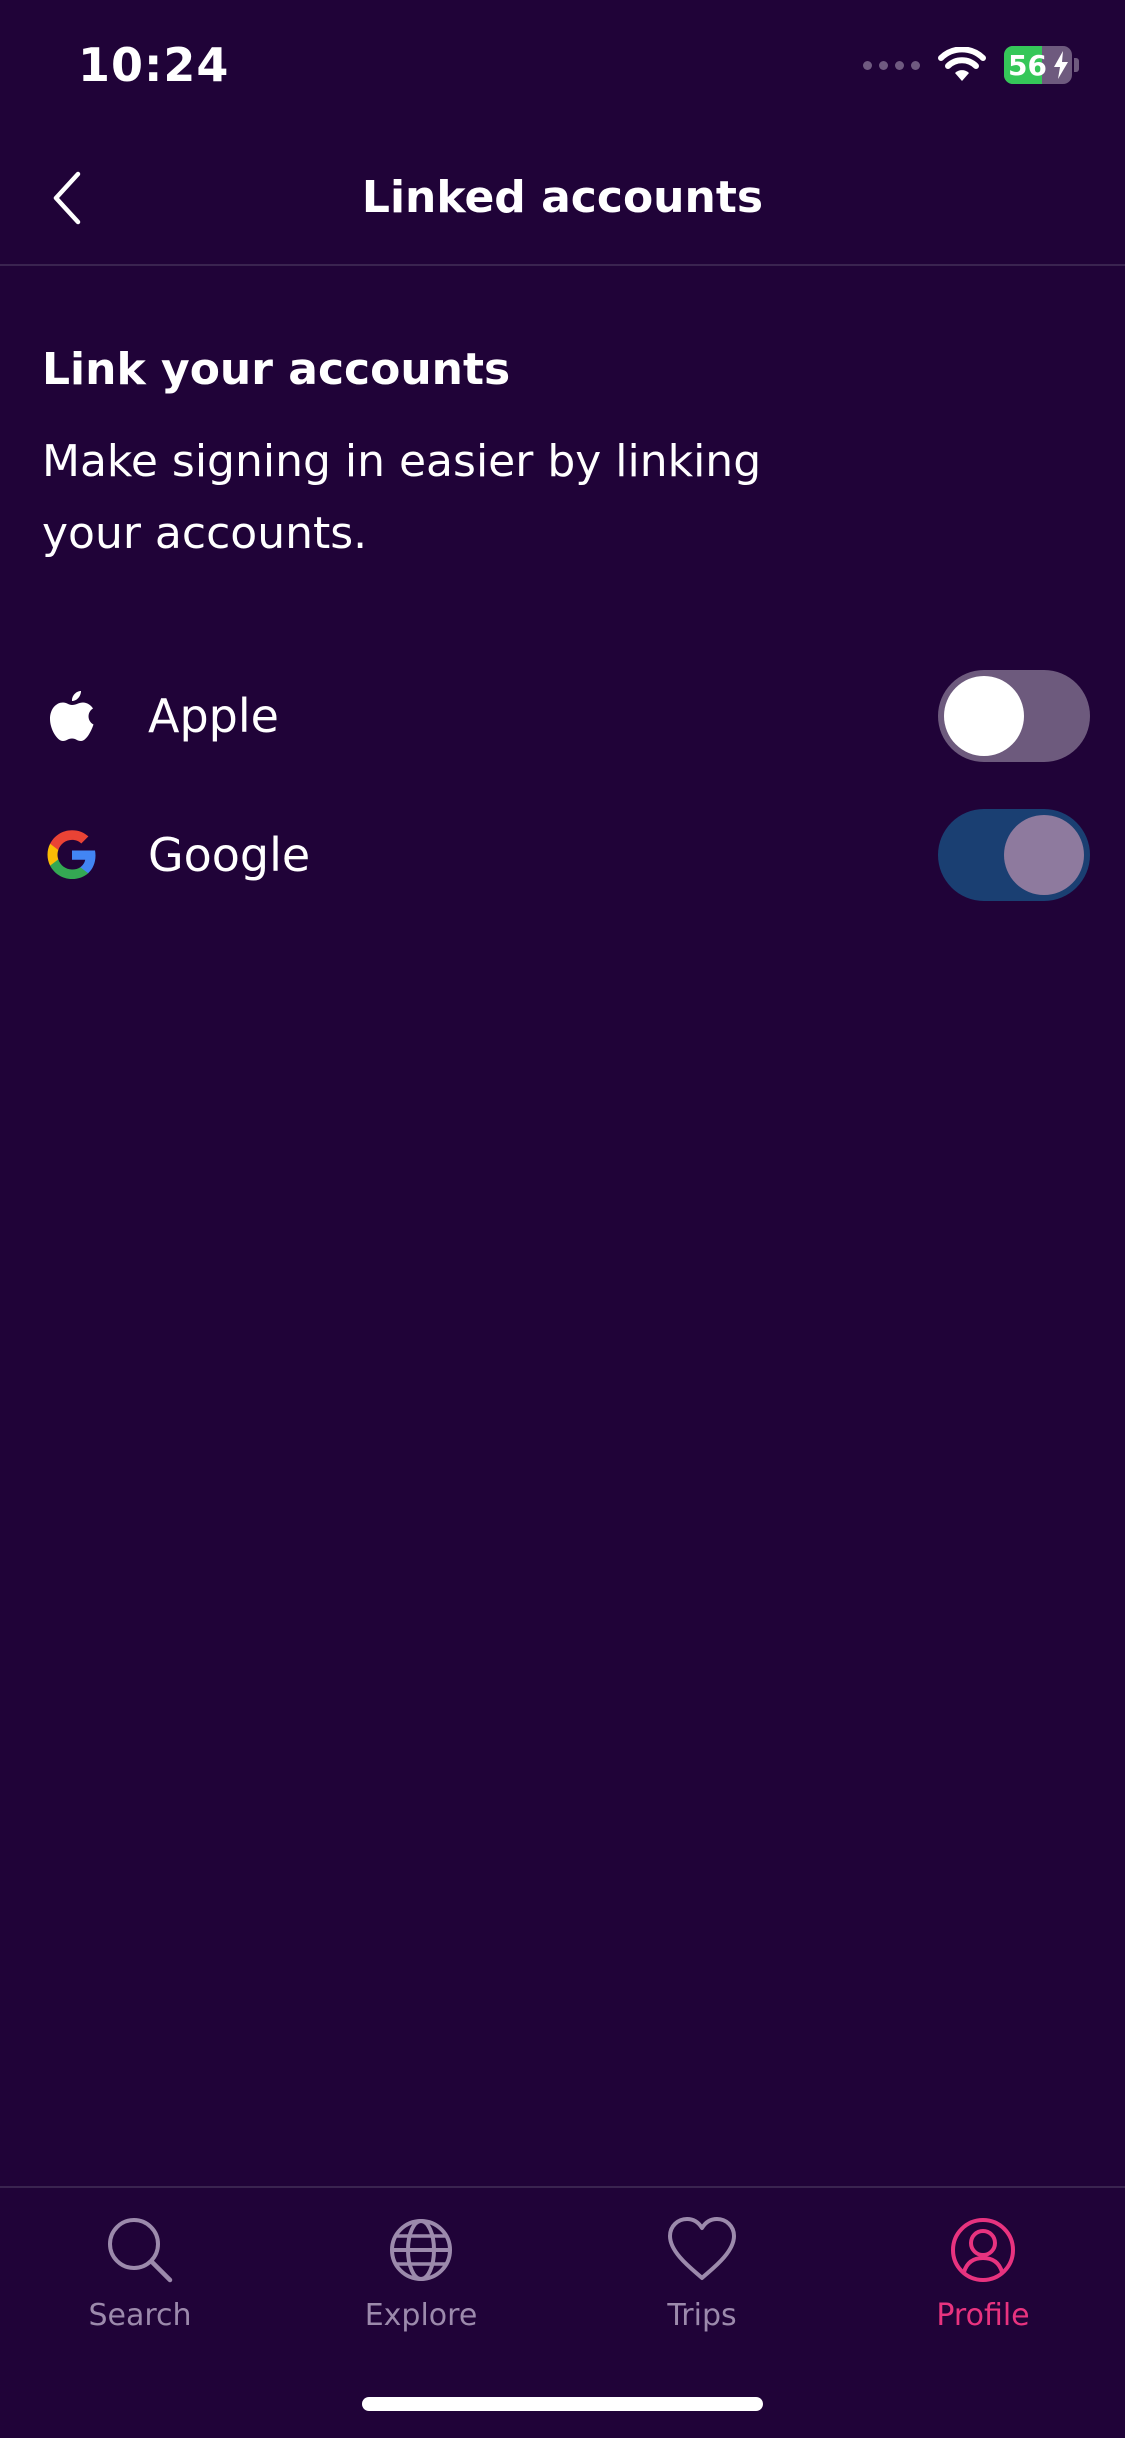  What do you see at coordinates (229, 855) in the screenshot?
I see `account-label-google: Google` at bounding box center [229, 855].